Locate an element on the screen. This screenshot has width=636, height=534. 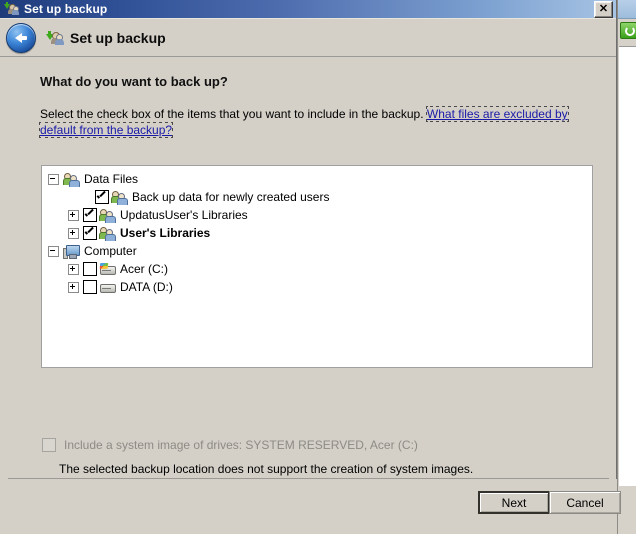
refresh-icon is located at coordinates (628, 30).